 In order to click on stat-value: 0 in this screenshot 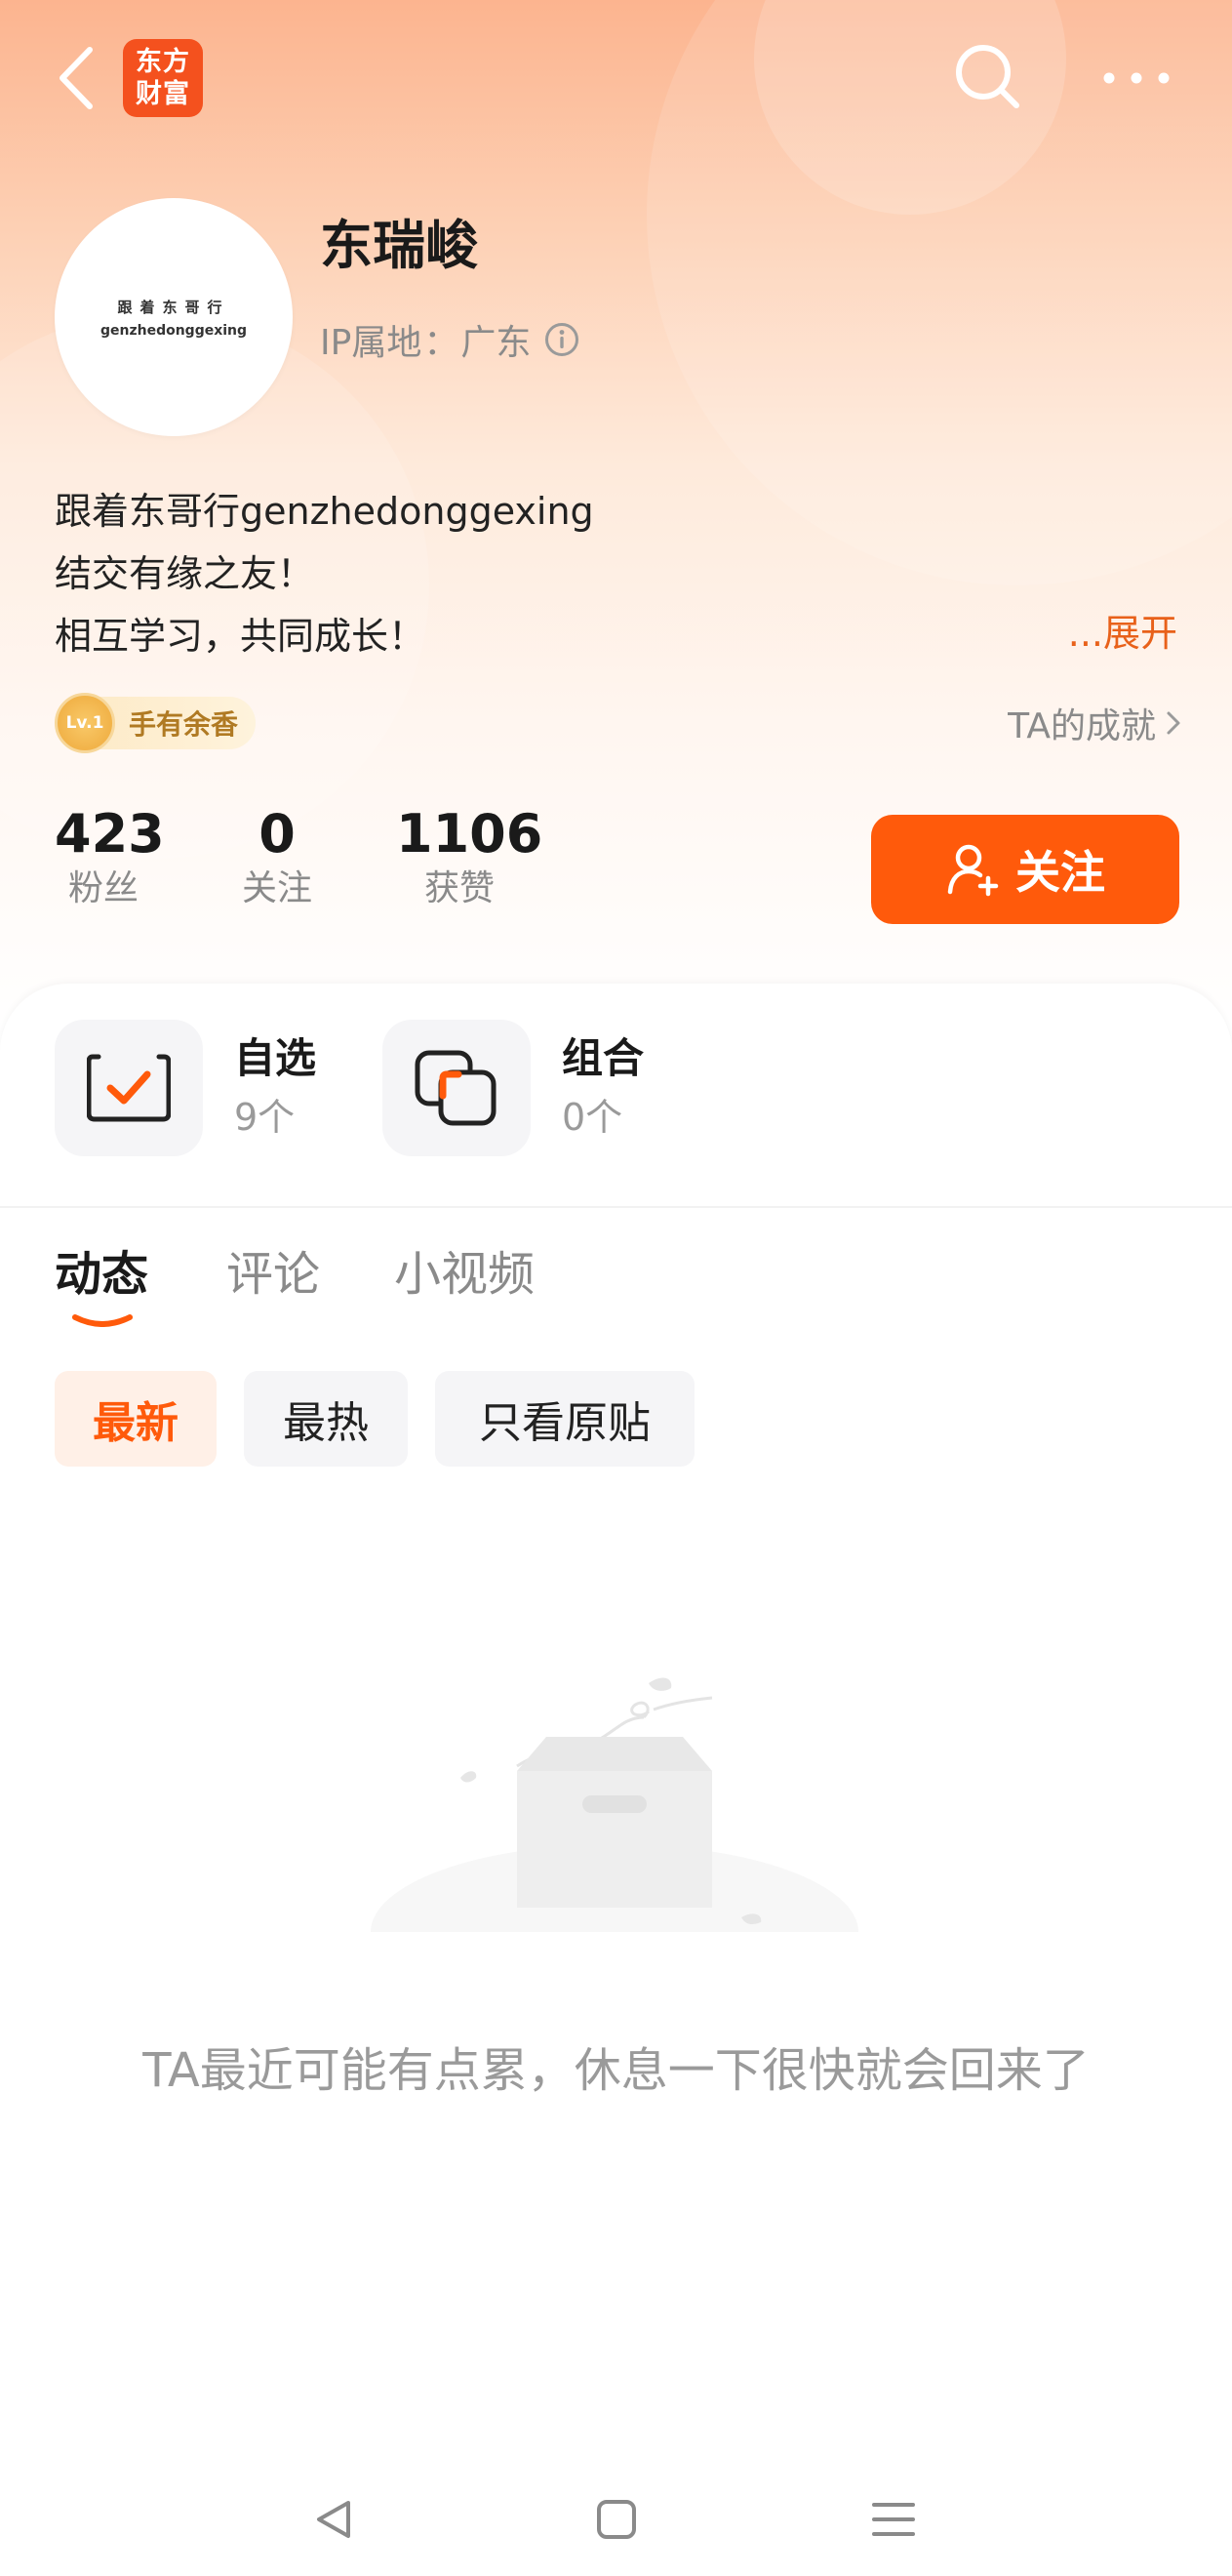, I will do `click(277, 834)`.